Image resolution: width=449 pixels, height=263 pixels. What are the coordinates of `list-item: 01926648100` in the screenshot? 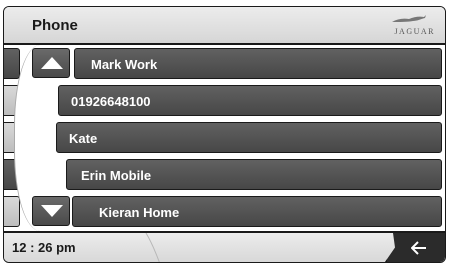 It's located at (250, 100).